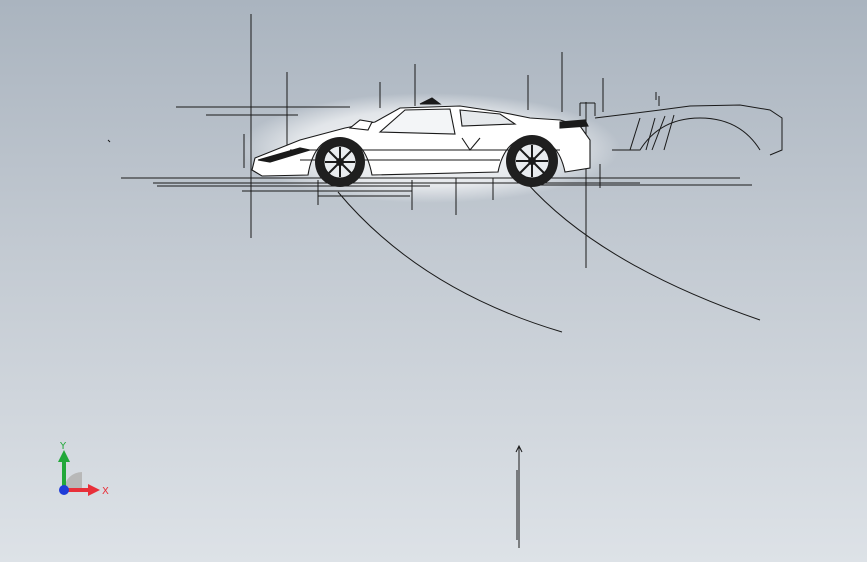 Image resolution: width=867 pixels, height=562 pixels. I want to click on reference-triad: Y X, so click(83, 469).